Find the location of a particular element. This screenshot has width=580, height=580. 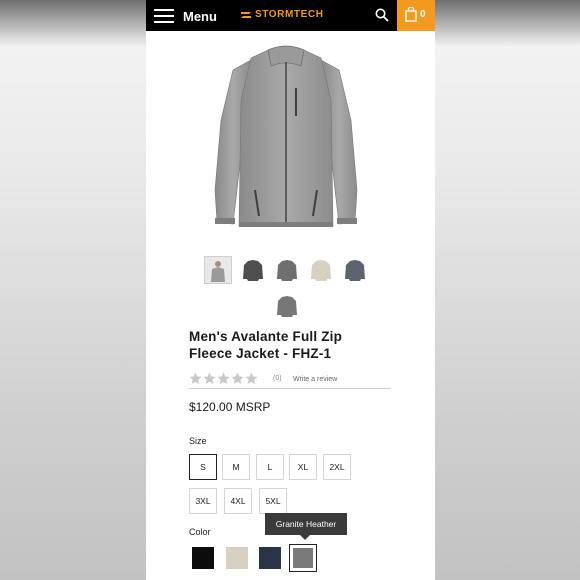

menu-button: Menu is located at coordinates (185, 16).